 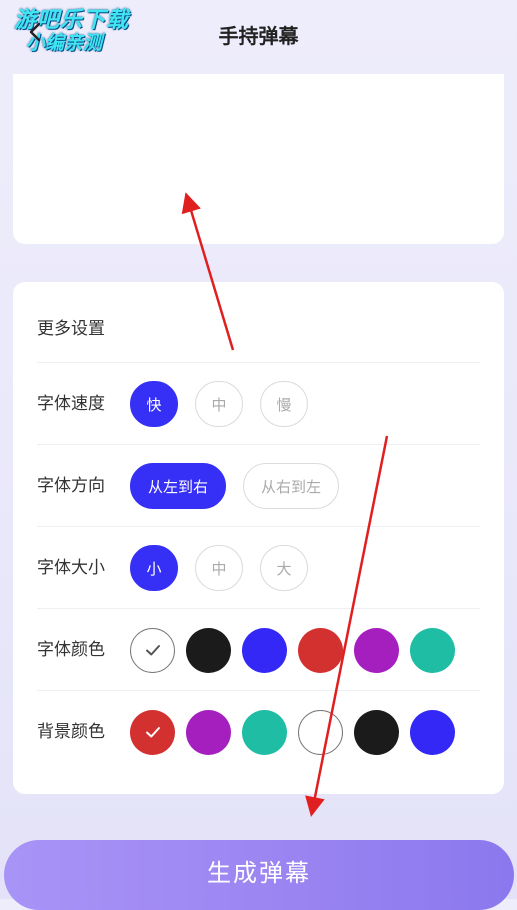 What do you see at coordinates (71, 404) in the screenshot?
I see `speed-label: 字体速度` at bounding box center [71, 404].